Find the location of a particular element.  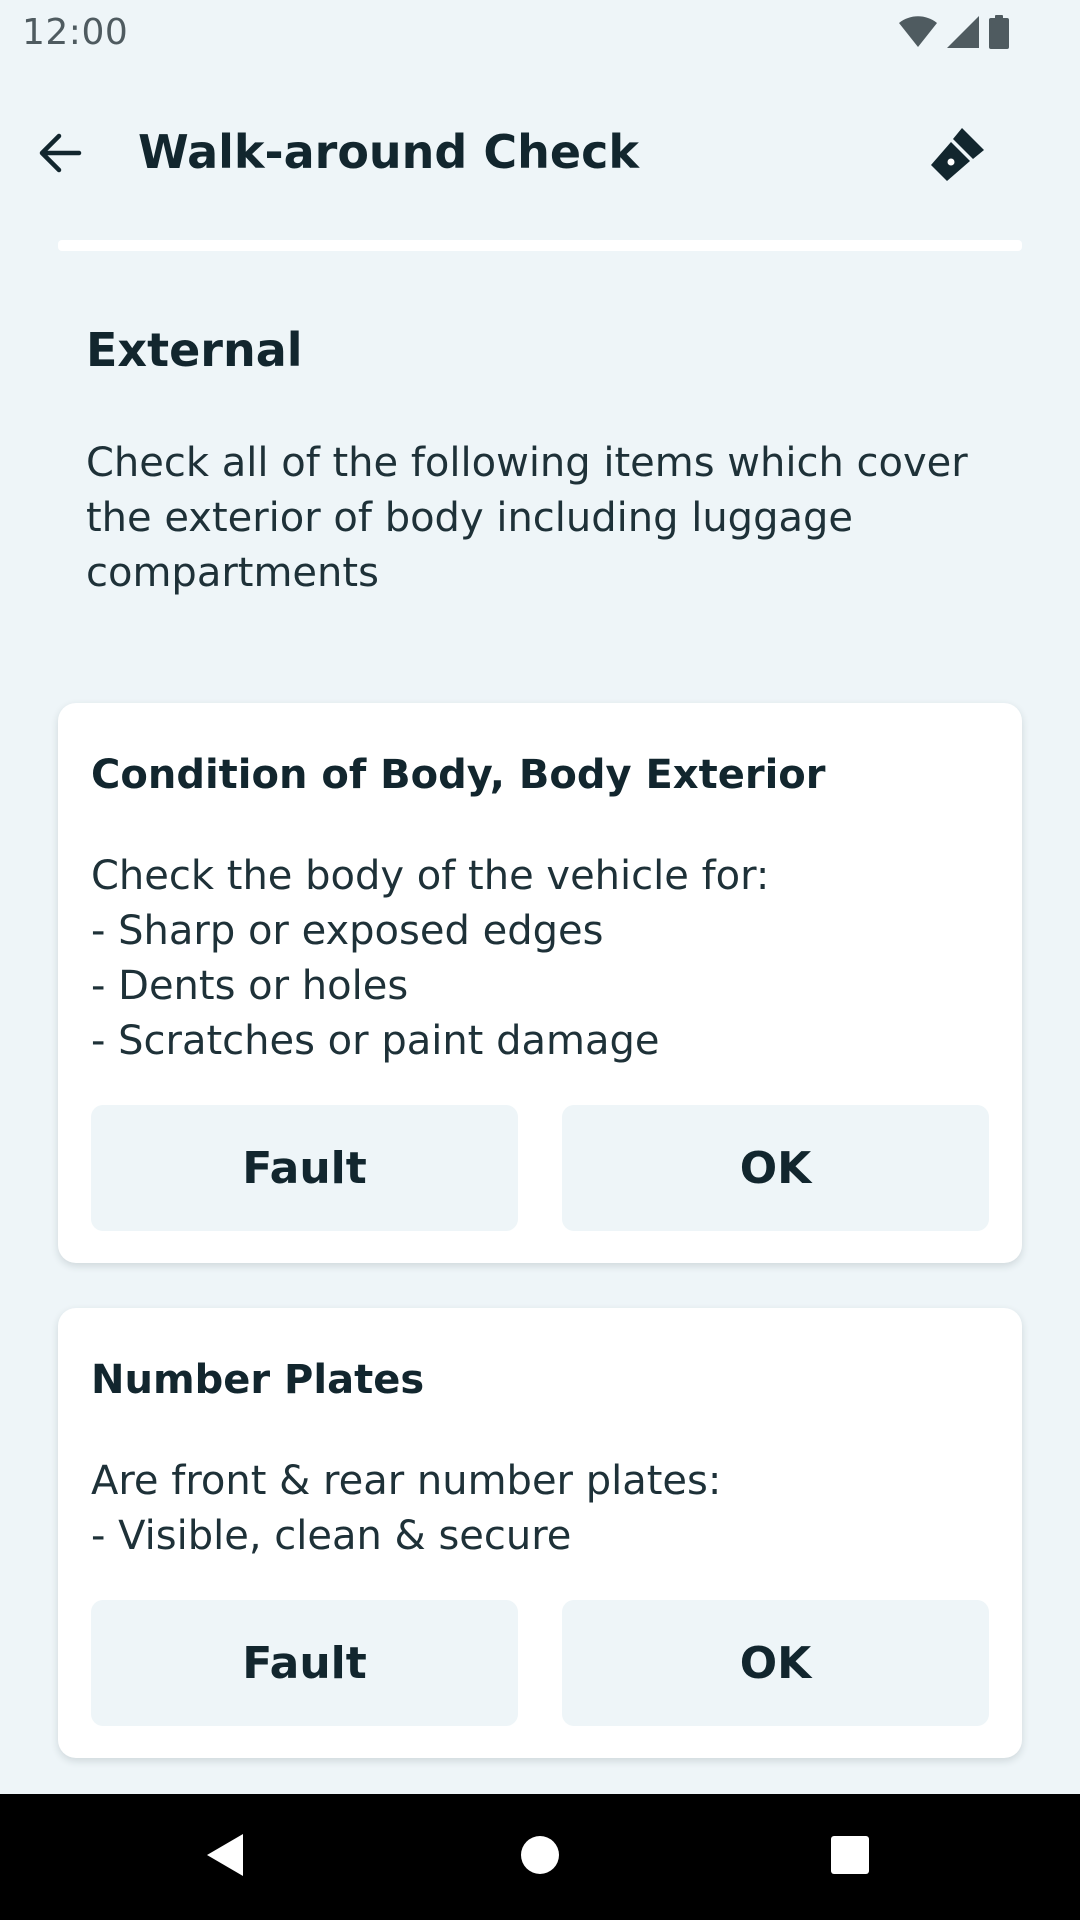

check-title: Condition of Body, Body Exterior is located at coordinates (458, 775).